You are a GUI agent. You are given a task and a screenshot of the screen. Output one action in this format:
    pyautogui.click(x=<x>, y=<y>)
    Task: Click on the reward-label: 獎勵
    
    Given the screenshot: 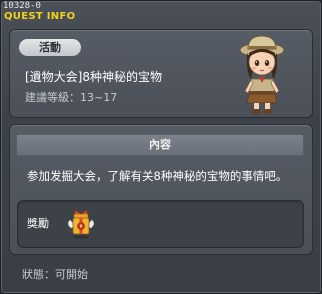 What is the action you would take?
    pyautogui.click(x=38, y=223)
    